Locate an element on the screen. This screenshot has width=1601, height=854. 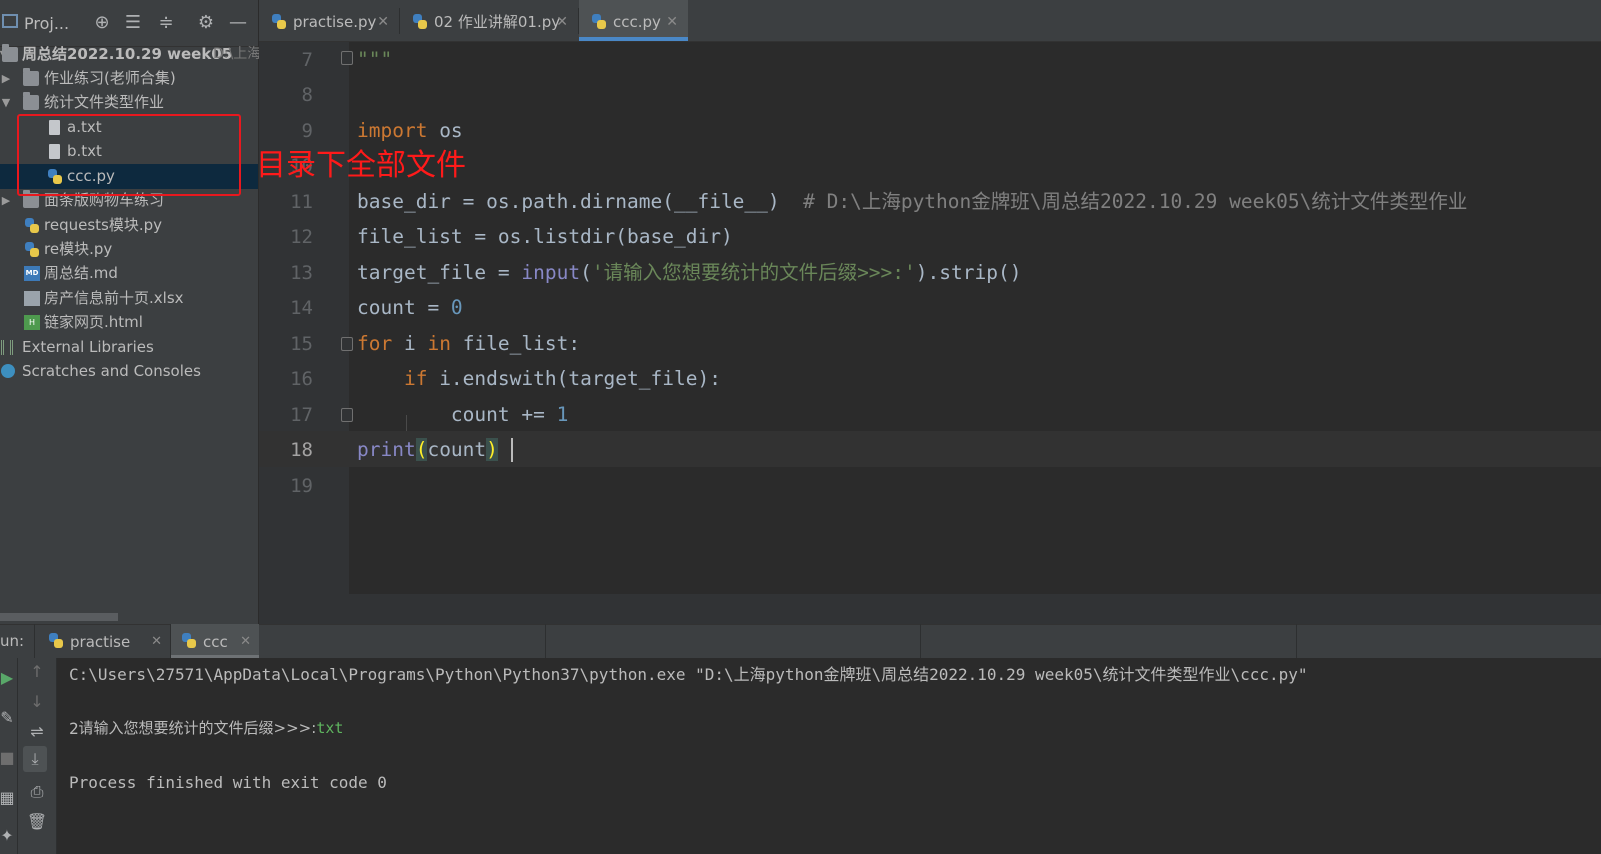
line-number: 11 is located at coordinates (301, 202).